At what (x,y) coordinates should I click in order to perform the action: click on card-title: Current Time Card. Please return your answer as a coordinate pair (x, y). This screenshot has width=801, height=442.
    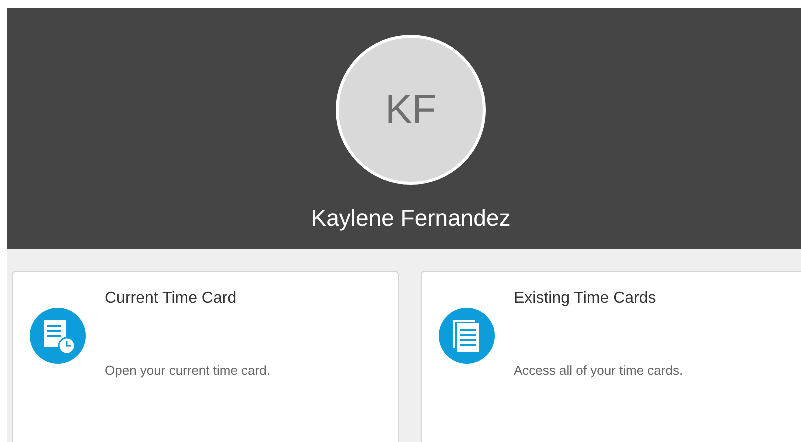
    Looking at the image, I should click on (171, 299).